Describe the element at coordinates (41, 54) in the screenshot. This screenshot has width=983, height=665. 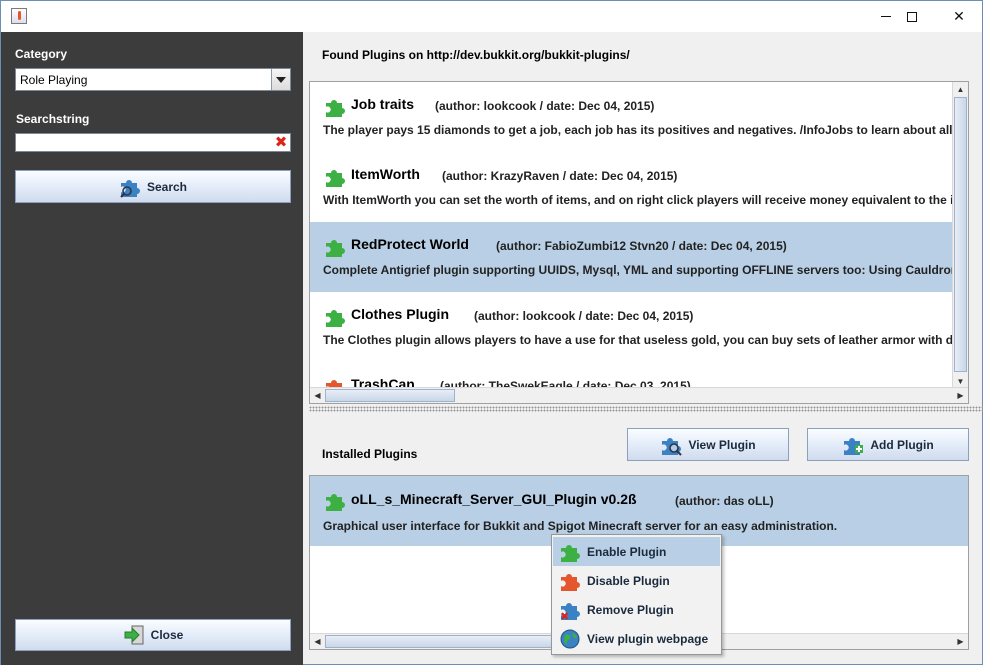
I see `category-label: Category` at that location.